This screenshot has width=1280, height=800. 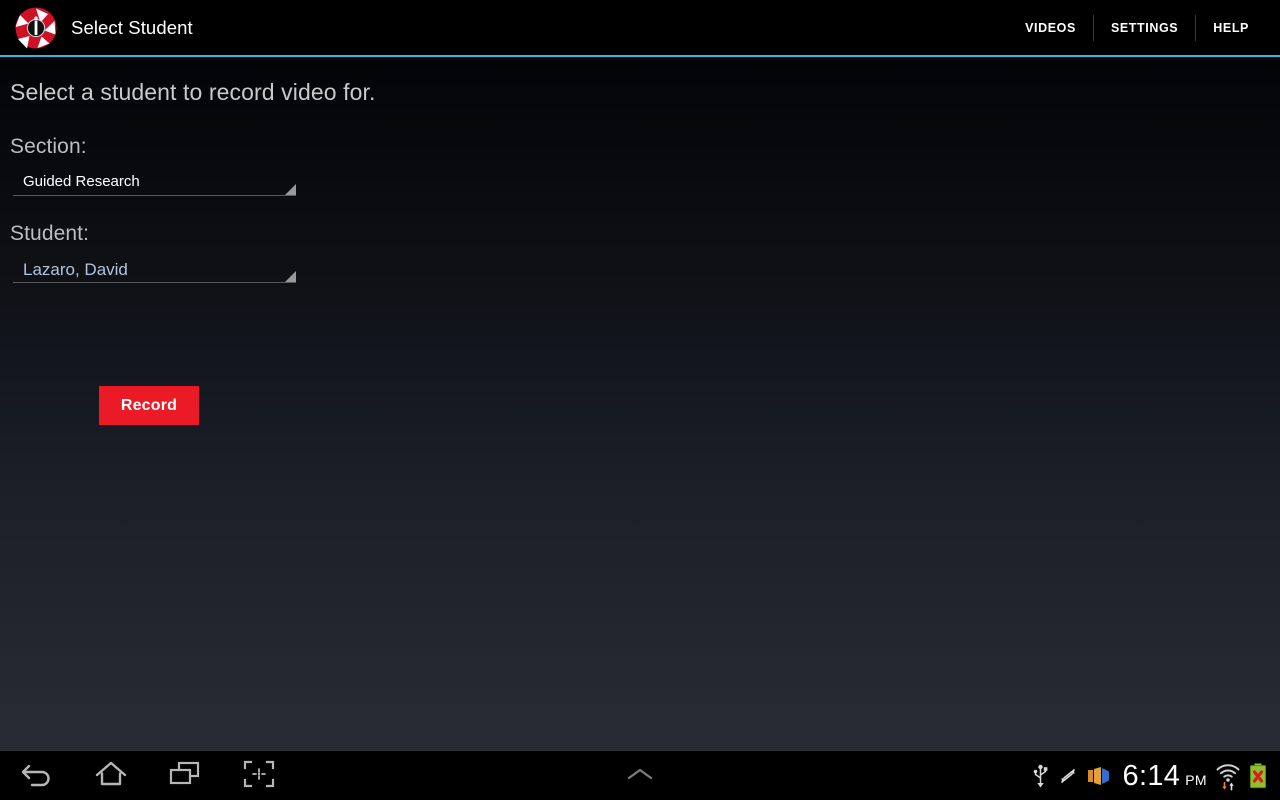 What do you see at coordinates (154, 273) in the screenshot?
I see `student-spinner: Lazaro, David` at bounding box center [154, 273].